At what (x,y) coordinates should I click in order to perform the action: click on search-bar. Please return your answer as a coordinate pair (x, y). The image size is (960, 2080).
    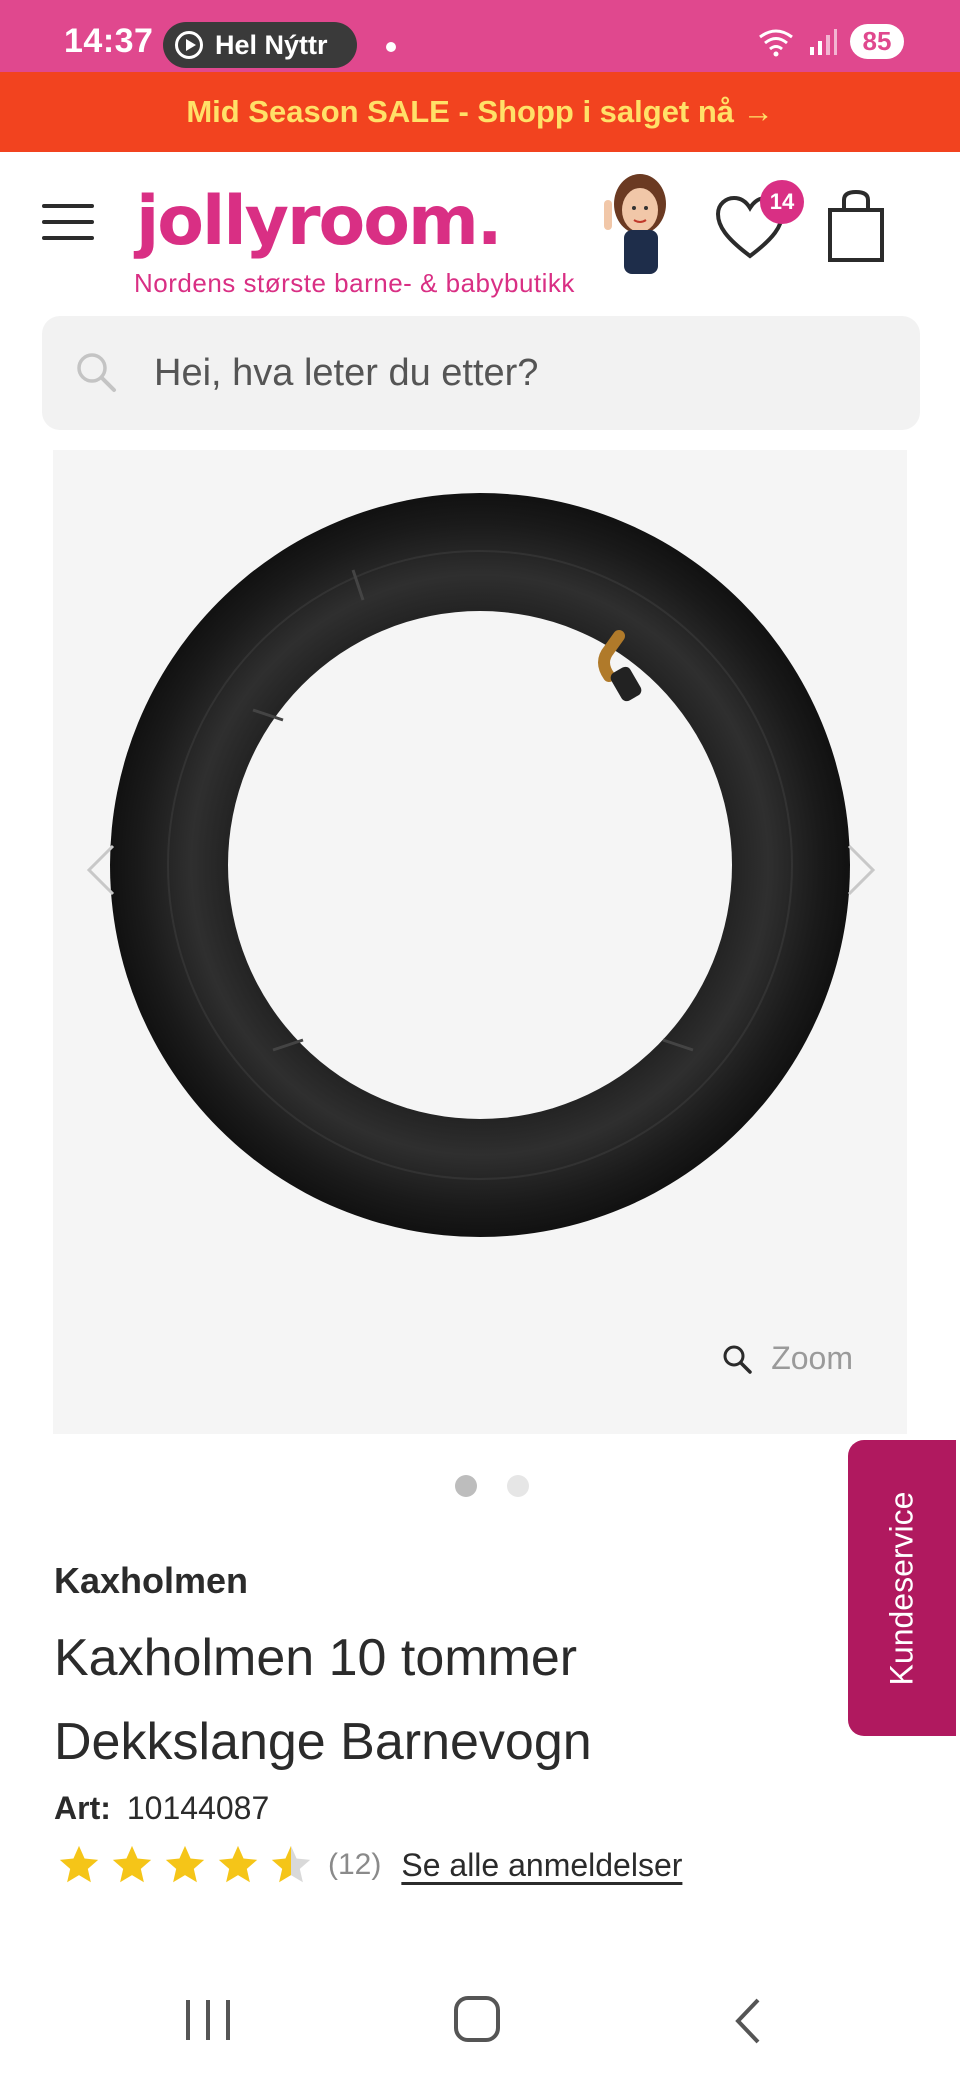
    Looking at the image, I should click on (481, 373).